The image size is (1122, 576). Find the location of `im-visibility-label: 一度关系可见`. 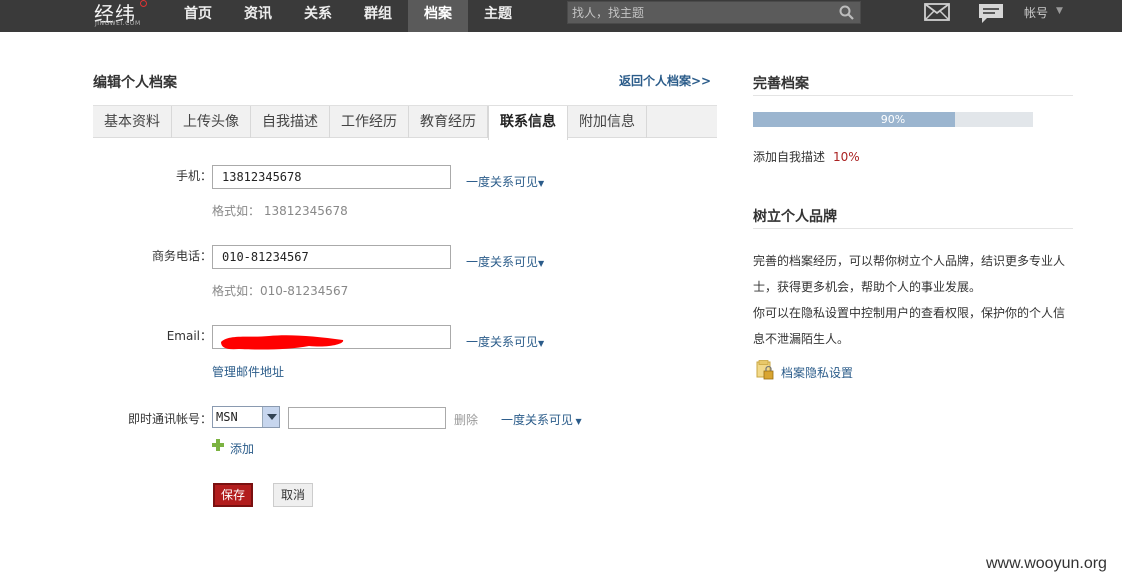

im-visibility-label: 一度关系可见 is located at coordinates (537, 420).